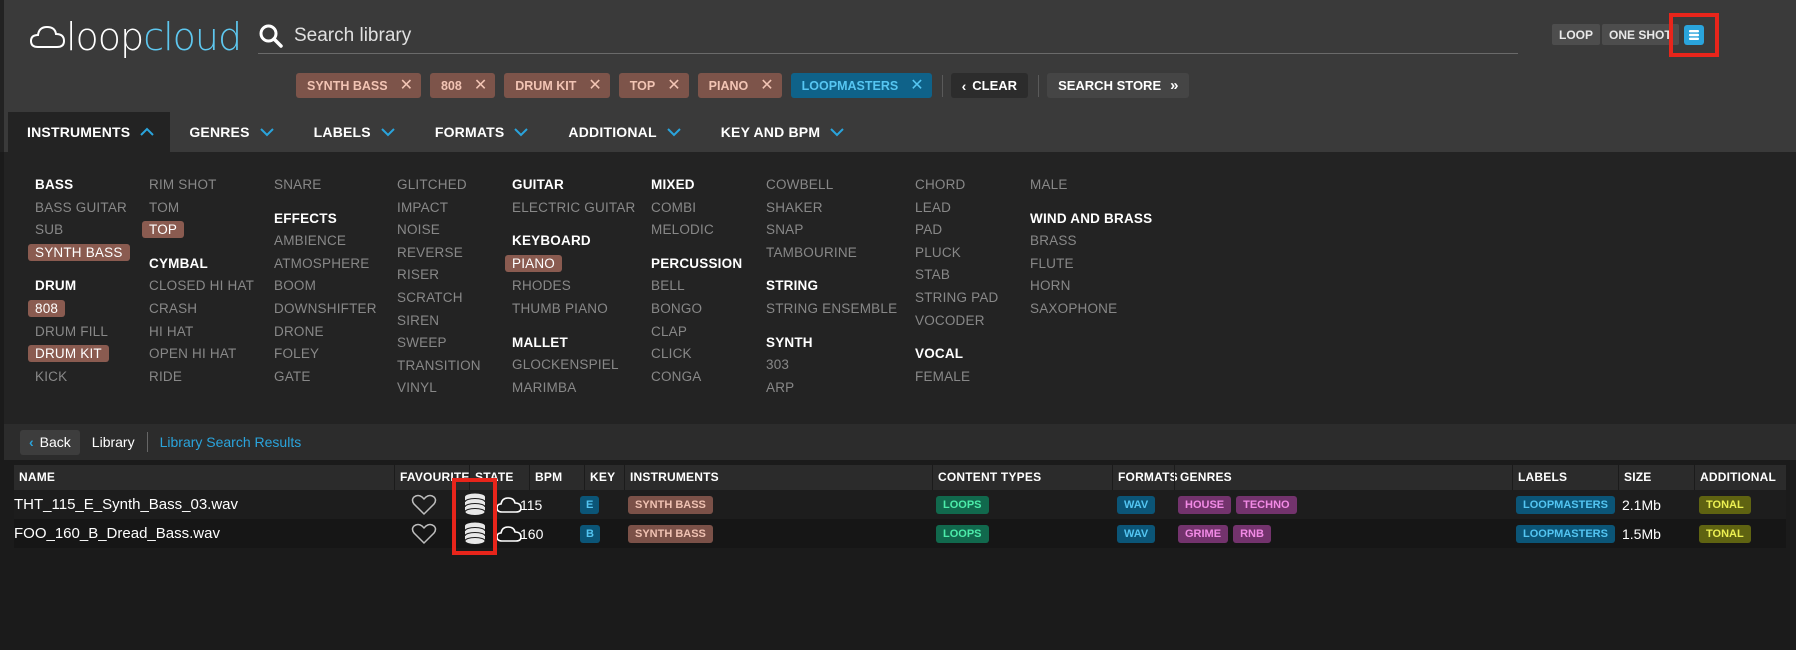 The height and width of the screenshot is (650, 1796). Describe the element at coordinates (989, 85) in the screenshot. I see `clear-filters-button: ‹ CLEAR` at that location.